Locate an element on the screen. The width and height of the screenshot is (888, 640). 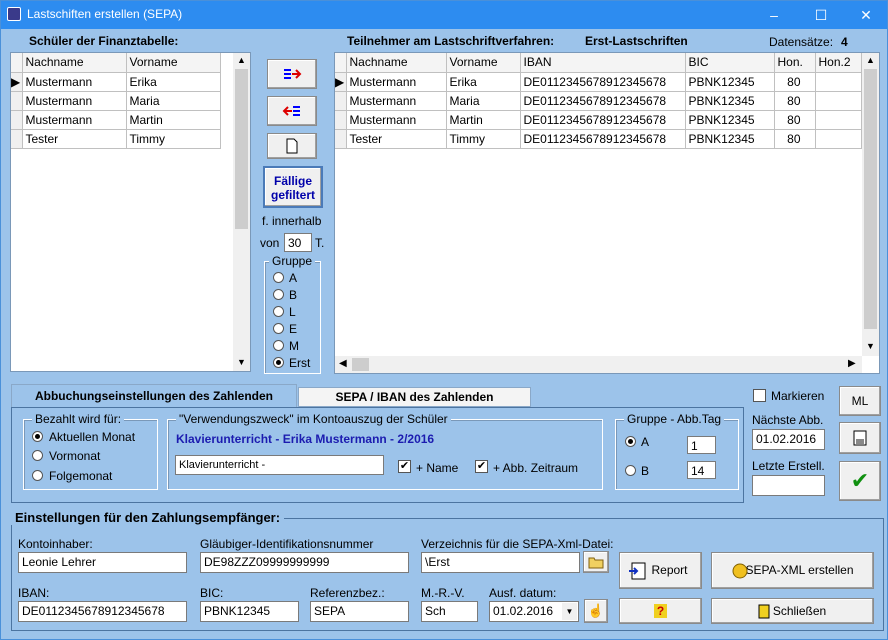
row-indicator: ▶ is located at coordinates (341, 82).